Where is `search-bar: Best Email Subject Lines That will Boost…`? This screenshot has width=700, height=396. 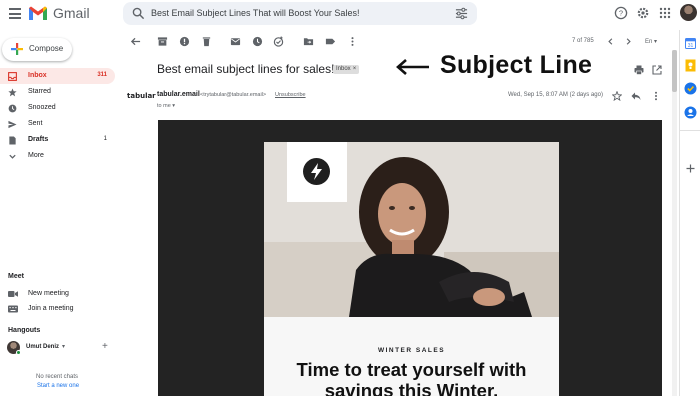 search-bar: Best Email Subject Lines That will Boost… is located at coordinates (300, 13).